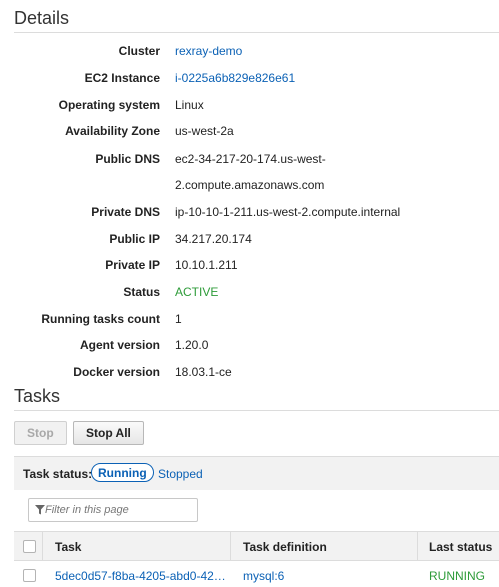  I want to click on filter-search-box, so click(113, 510).